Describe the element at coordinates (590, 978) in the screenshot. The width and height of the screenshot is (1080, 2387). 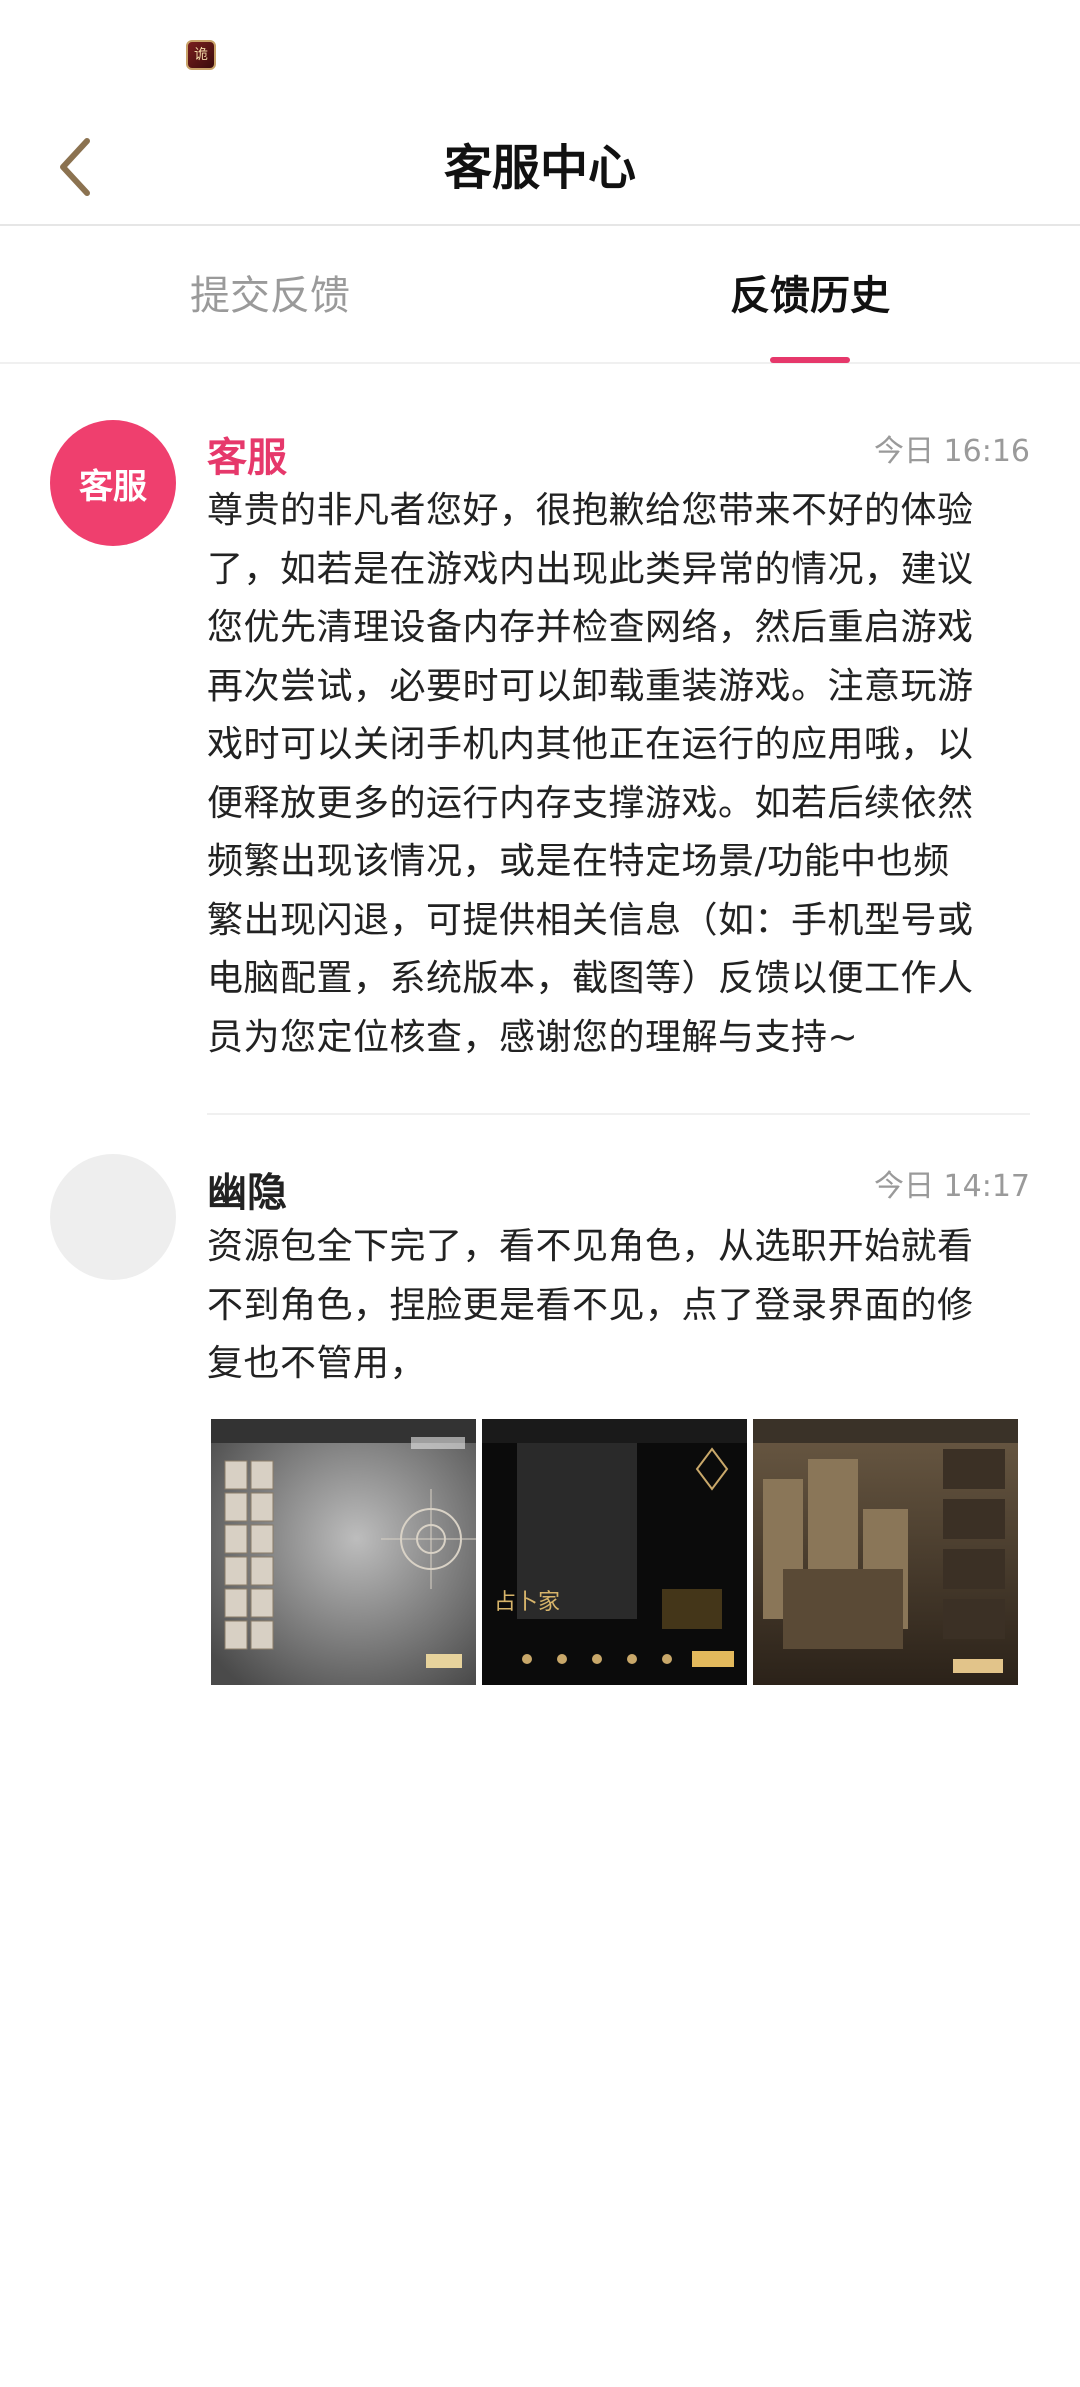
I see `text-line: 电脑配置，系统版本，截图等）反馈以便工作人` at that location.